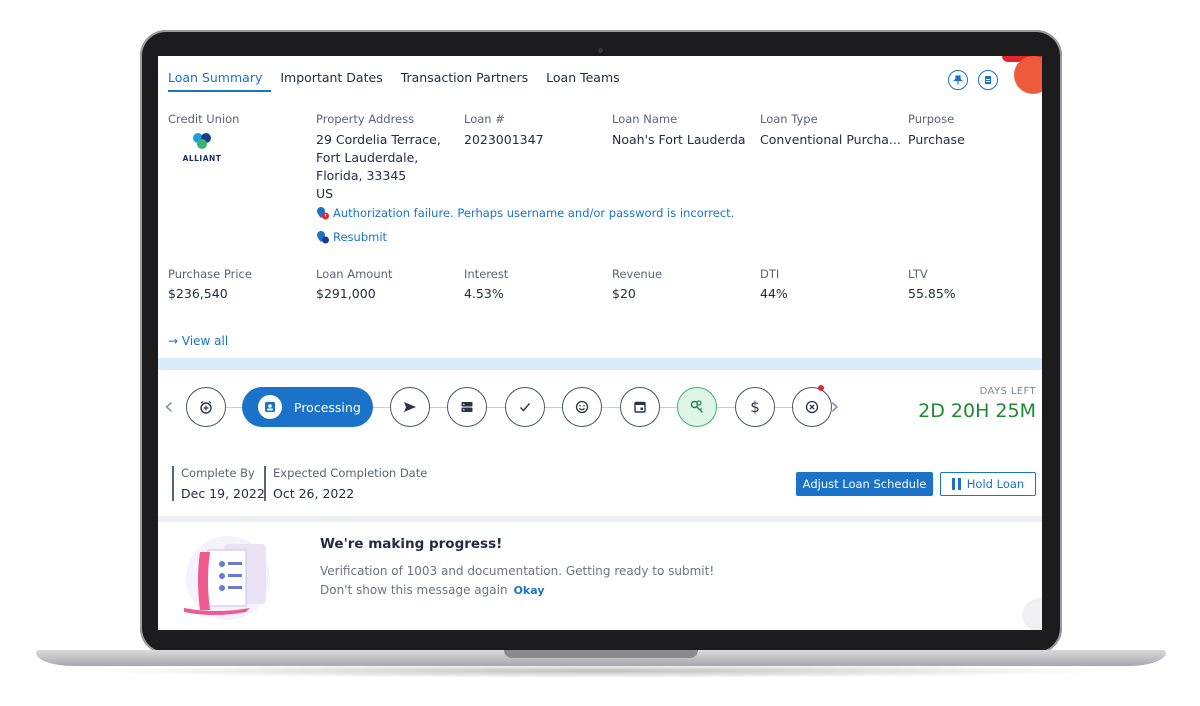  I want to click on tab-important-dates: Important Dates, so click(335, 81).